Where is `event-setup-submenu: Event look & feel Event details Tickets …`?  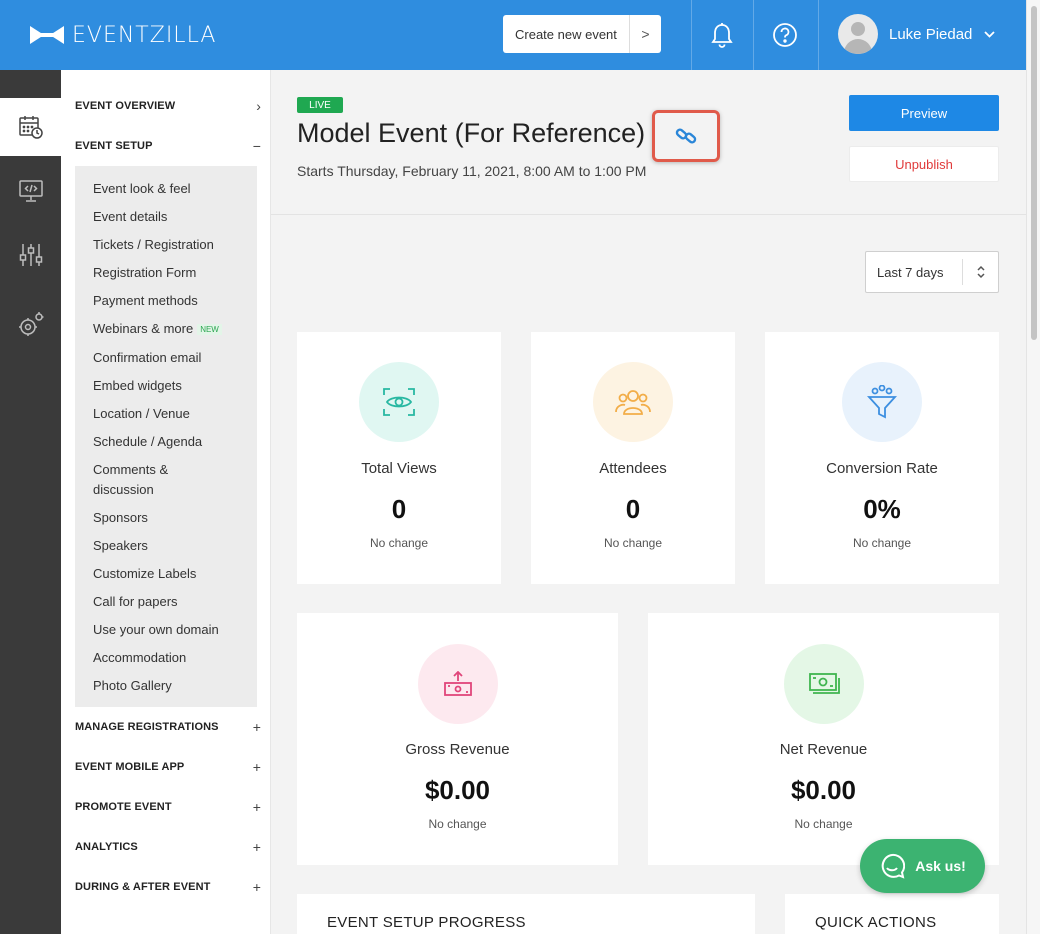 event-setup-submenu: Event look & feel Event details Tickets … is located at coordinates (166, 436).